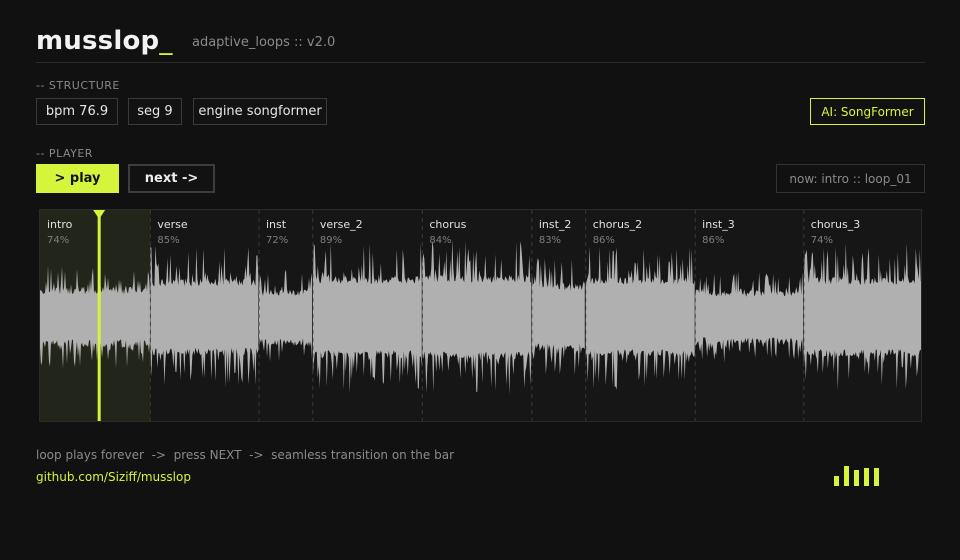  What do you see at coordinates (104, 41) in the screenshot?
I see `app-title: musslop_` at bounding box center [104, 41].